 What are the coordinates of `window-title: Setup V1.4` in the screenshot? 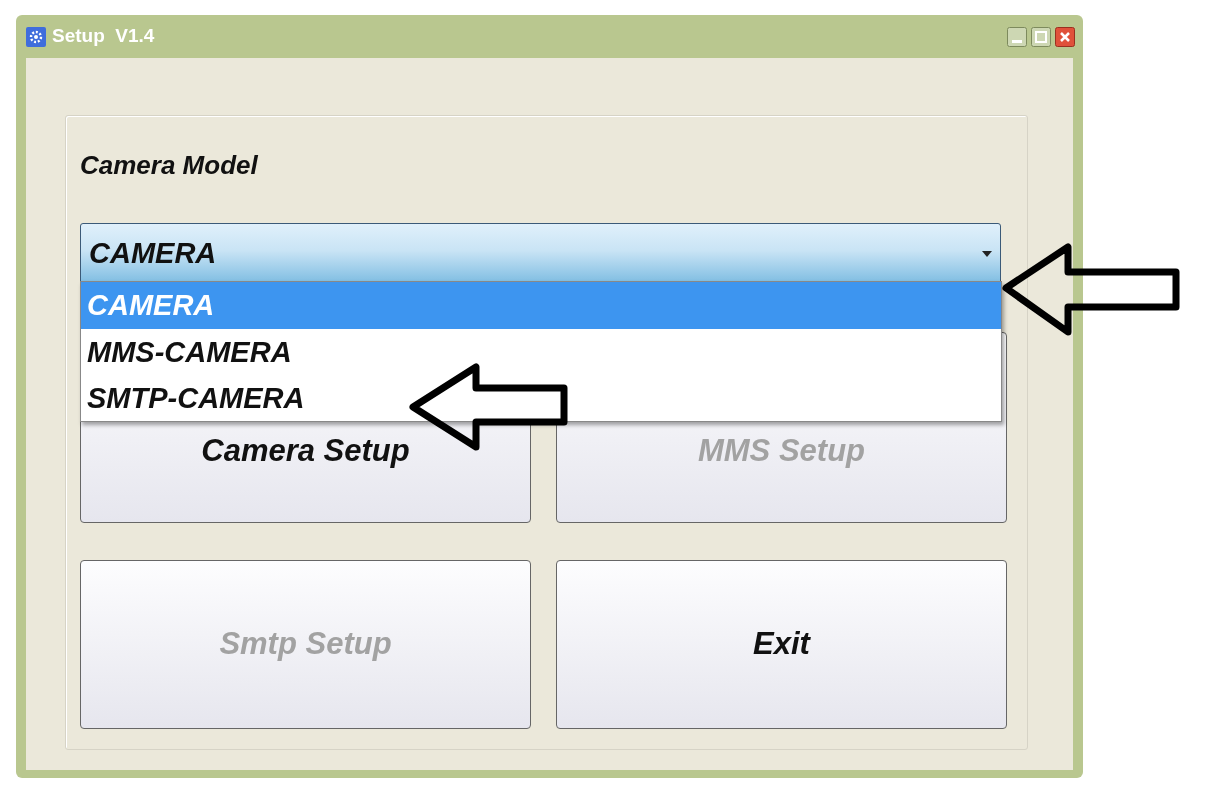 It's located at (103, 36).